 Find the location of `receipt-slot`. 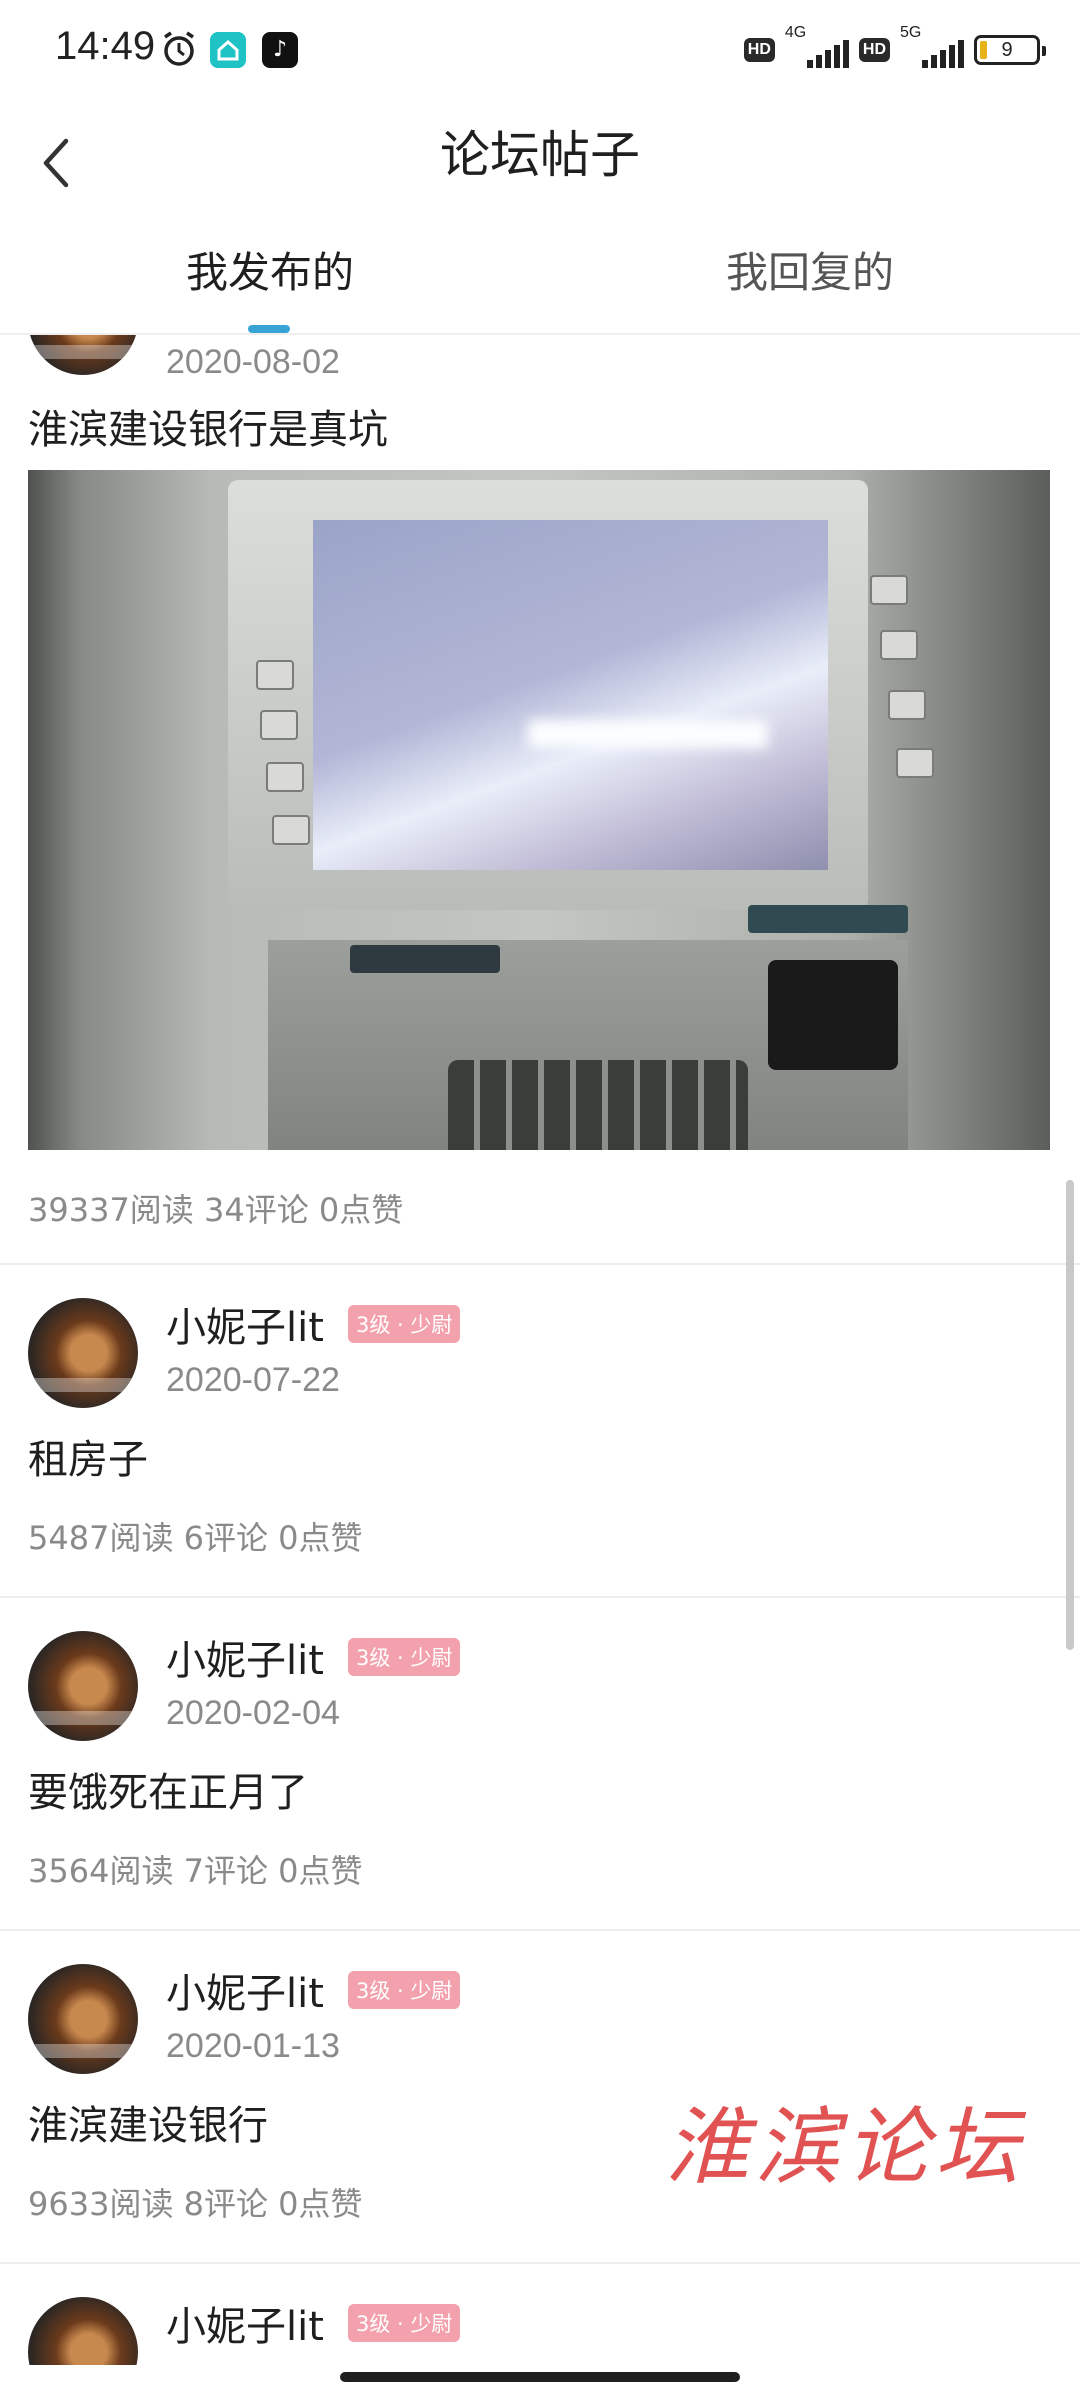

receipt-slot is located at coordinates (425, 959).